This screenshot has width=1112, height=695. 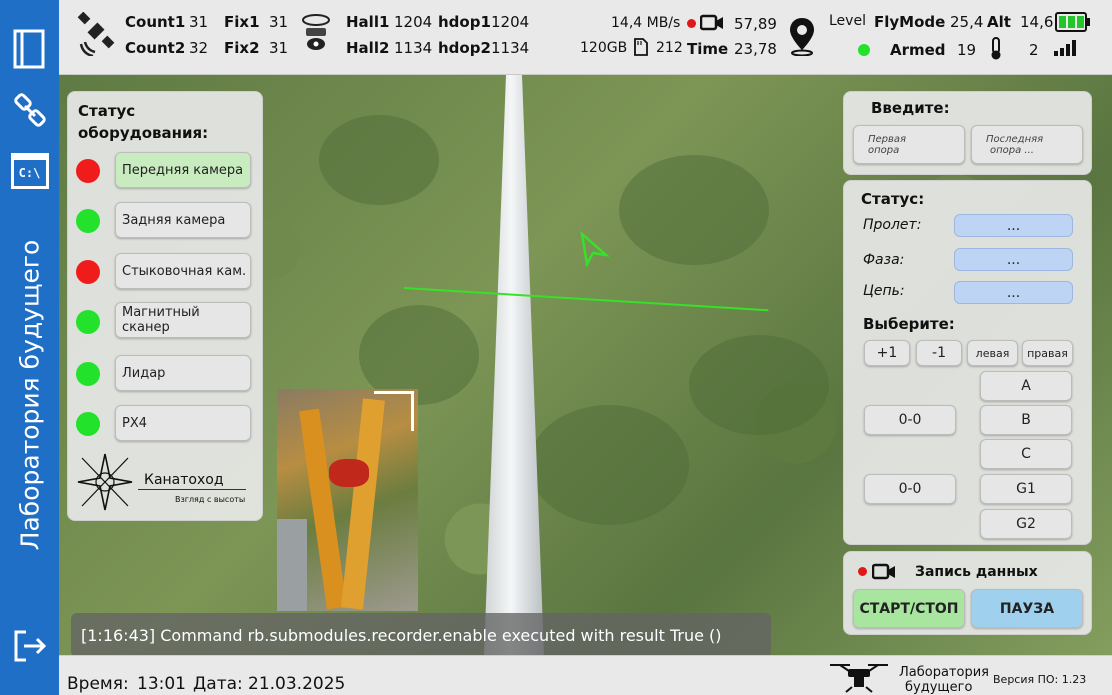 I want to click on cable, so click(x=514, y=365).